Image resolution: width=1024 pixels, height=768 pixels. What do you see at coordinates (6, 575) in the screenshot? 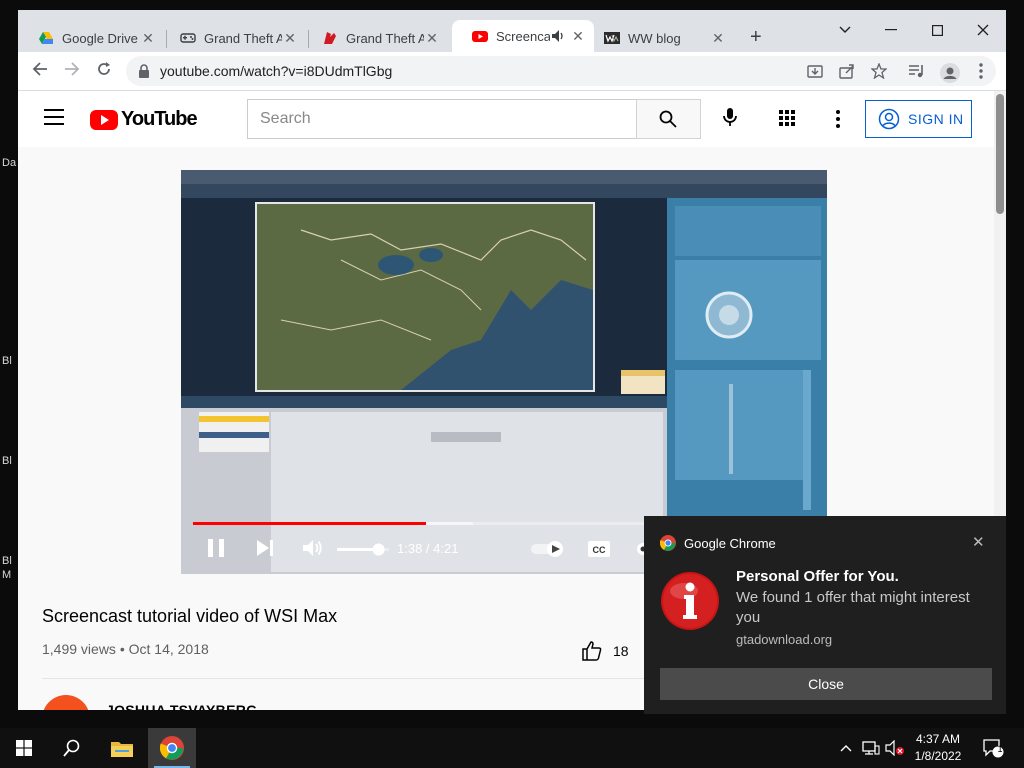
I see `desktop-label: M` at bounding box center [6, 575].